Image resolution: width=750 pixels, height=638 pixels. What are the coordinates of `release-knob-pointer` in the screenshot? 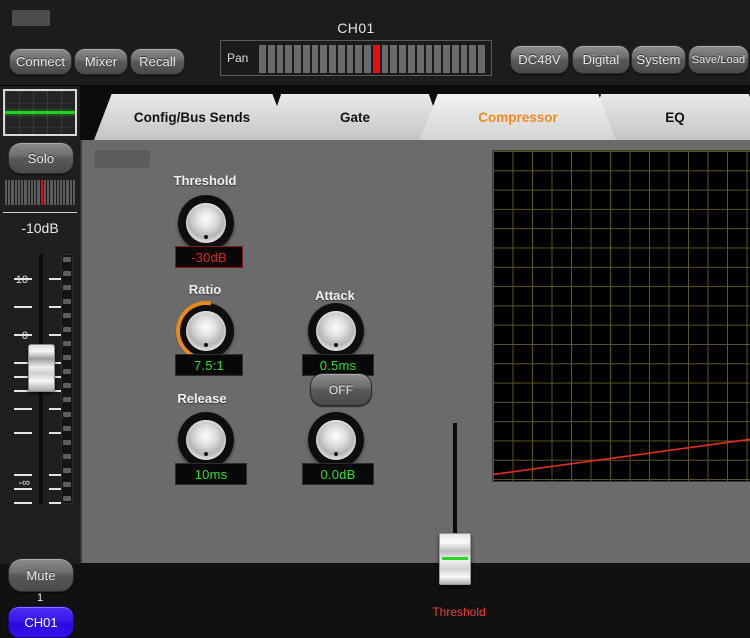 It's located at (206, 454).